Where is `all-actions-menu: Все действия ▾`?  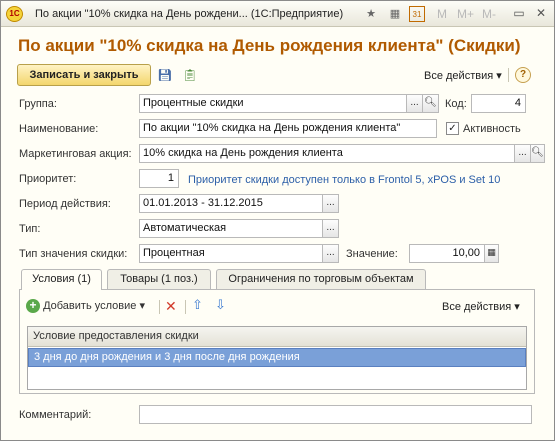 all-actions-menu: Все действия ▾ is located at coordinates (463, 75).